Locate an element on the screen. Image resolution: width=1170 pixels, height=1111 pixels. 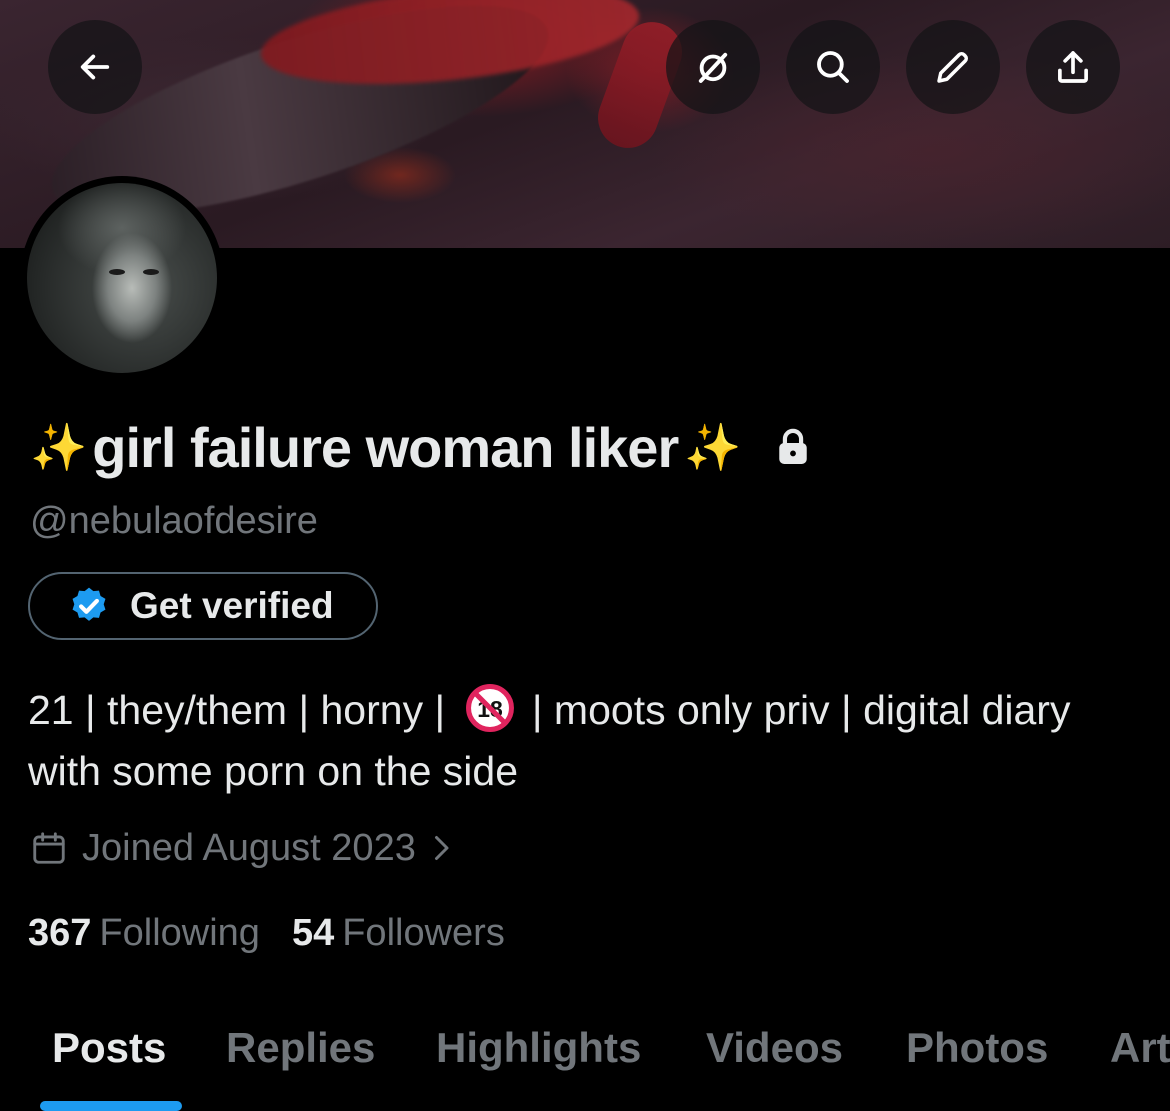
tab-photos: Photos is located at coordinates (977, 1048).